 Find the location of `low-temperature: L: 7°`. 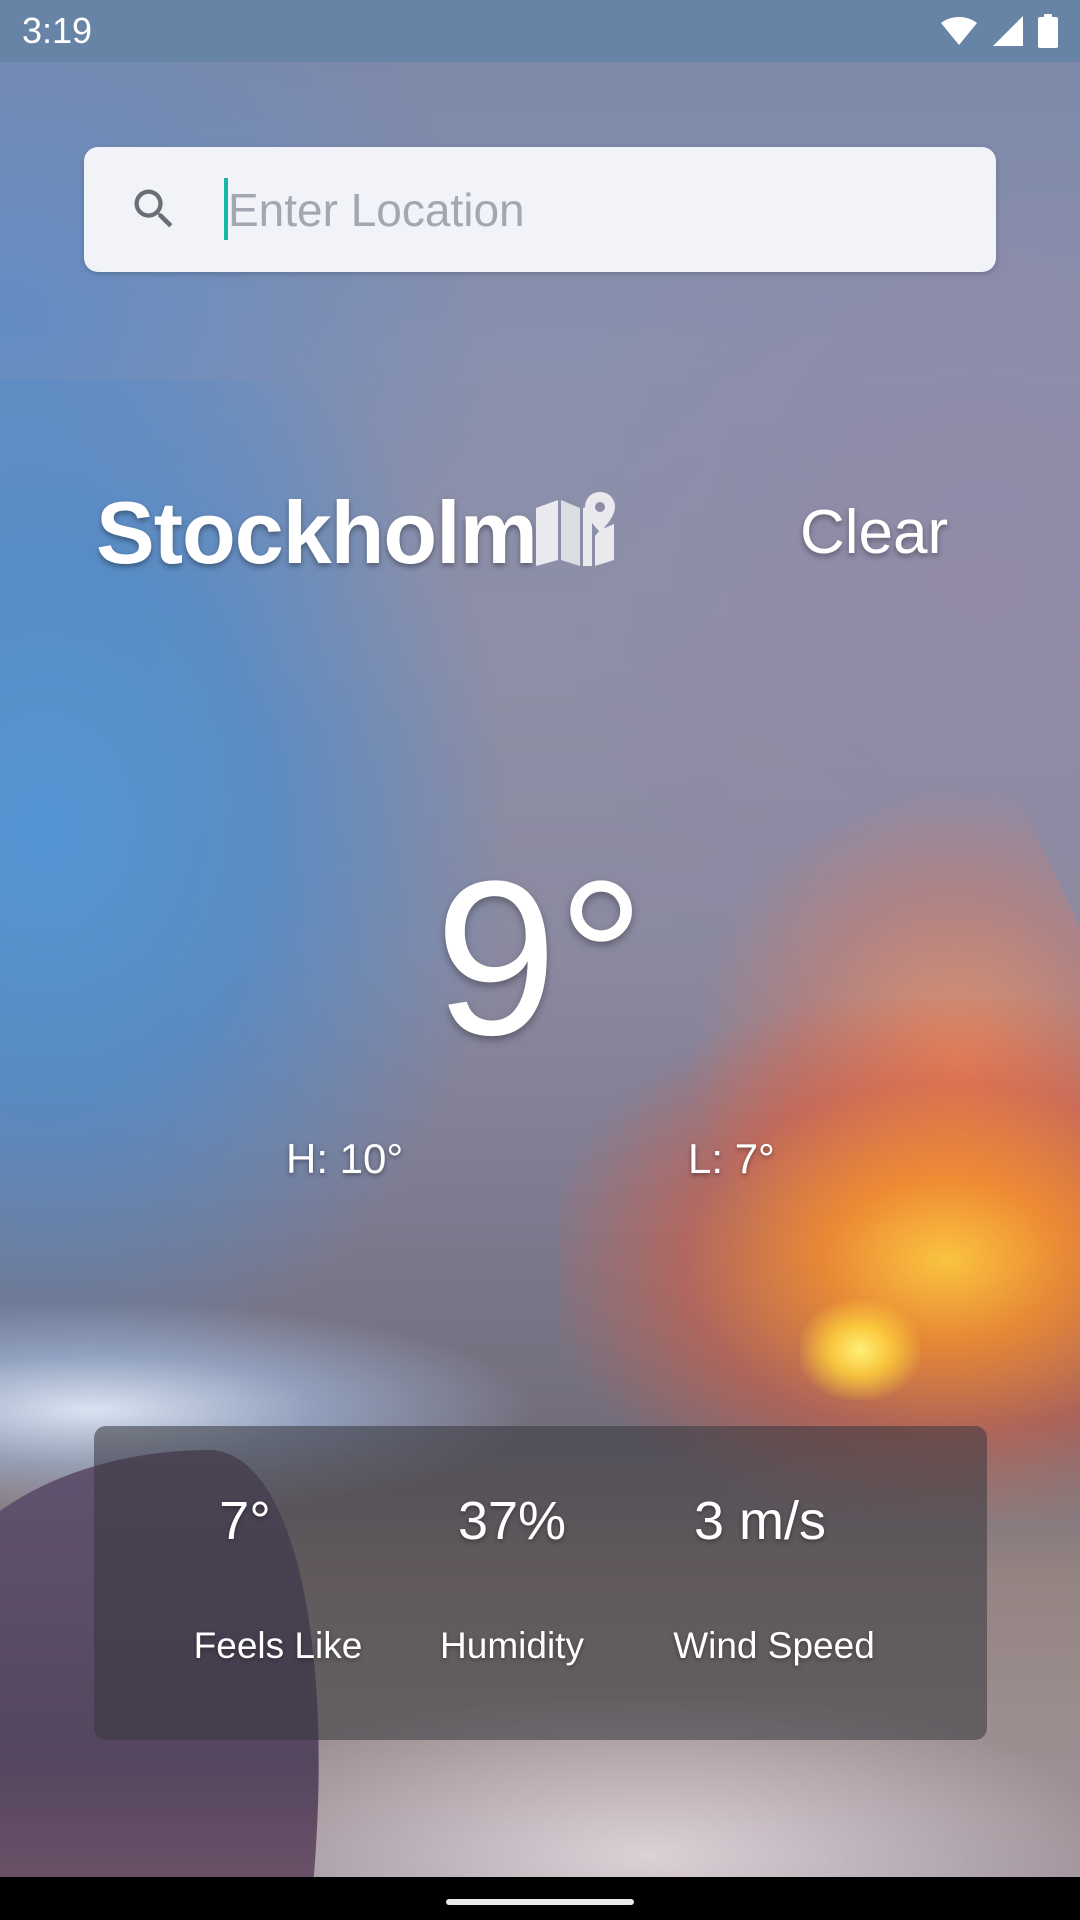

low-temperature: L: 7° is located at coordinates (731, 1158).